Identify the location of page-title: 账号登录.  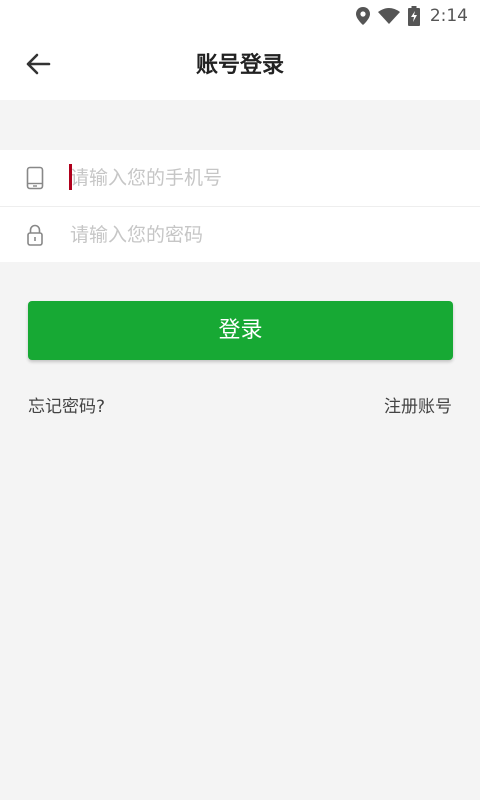
(239, 65).